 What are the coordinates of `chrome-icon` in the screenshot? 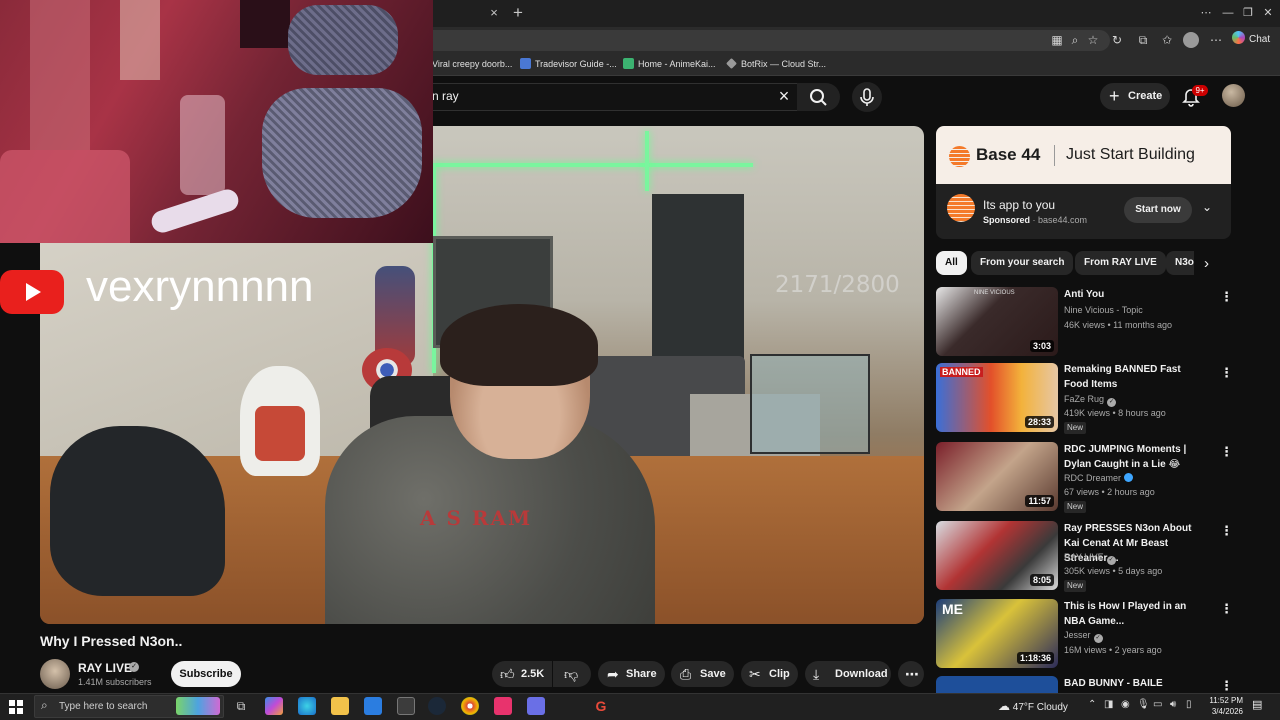 It's located at (470, 706).